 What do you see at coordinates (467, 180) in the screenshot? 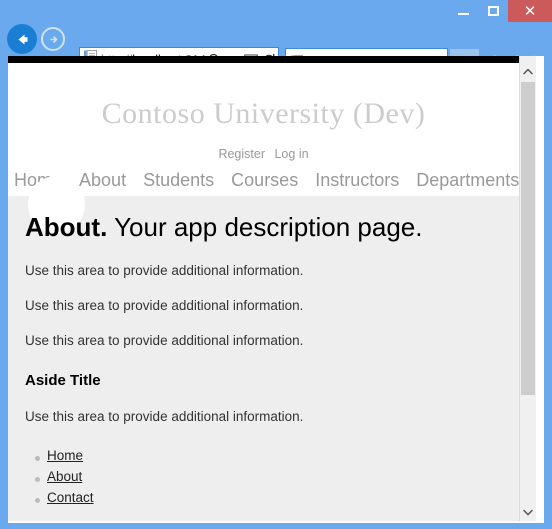
I see `nav-item-departments: Departments` at bounding box center [467, 180].